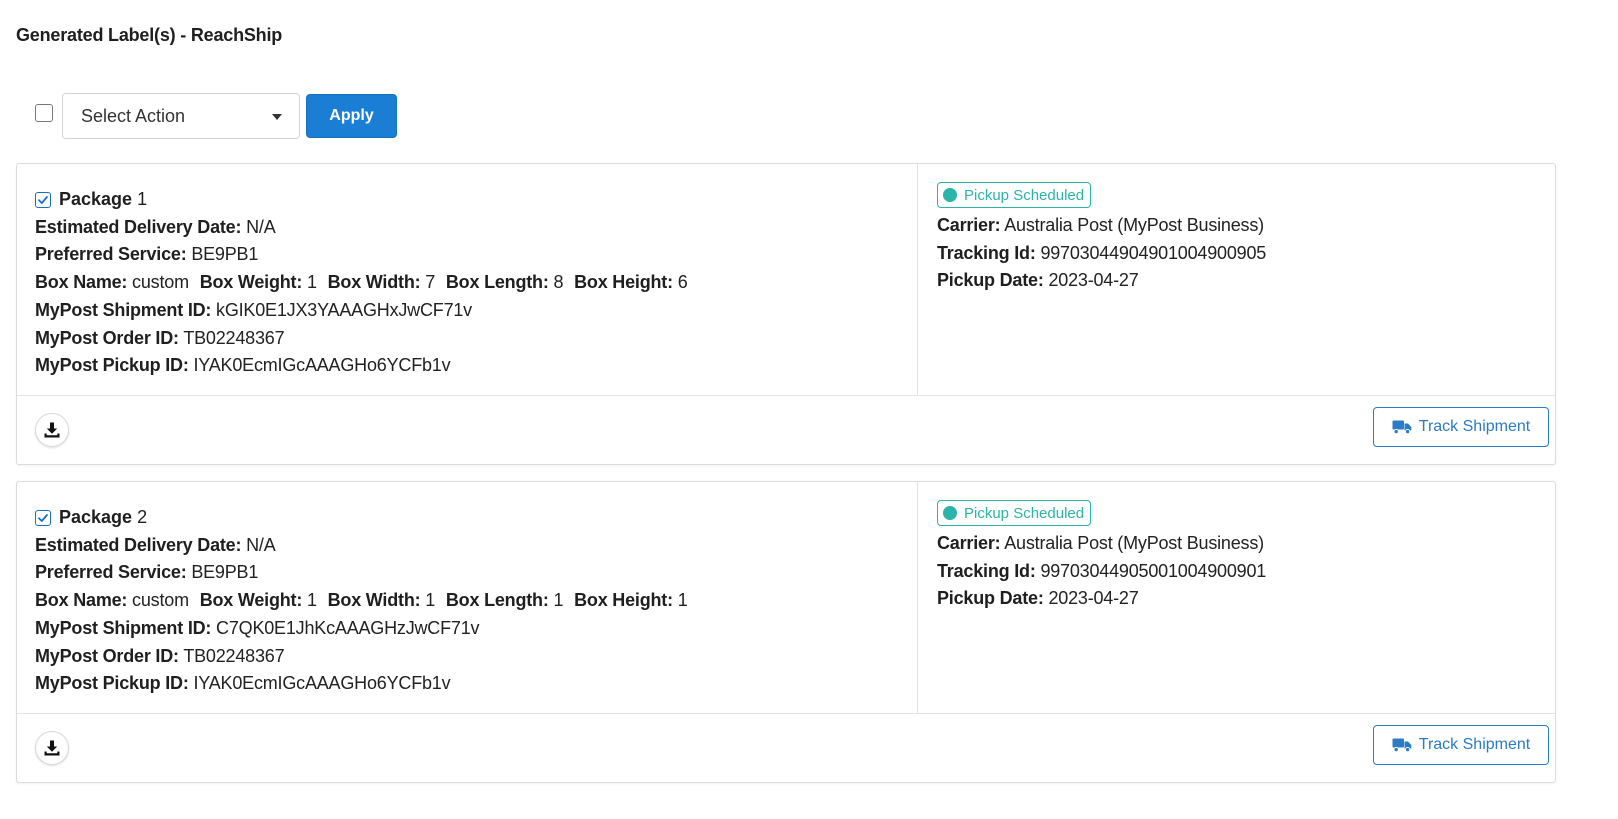 The height and width of the screenshot is (819, 1618). Describe the element at coordinates (251, 600) in the screenshot. I see `box-weight-label: Box Weight:` at that location.